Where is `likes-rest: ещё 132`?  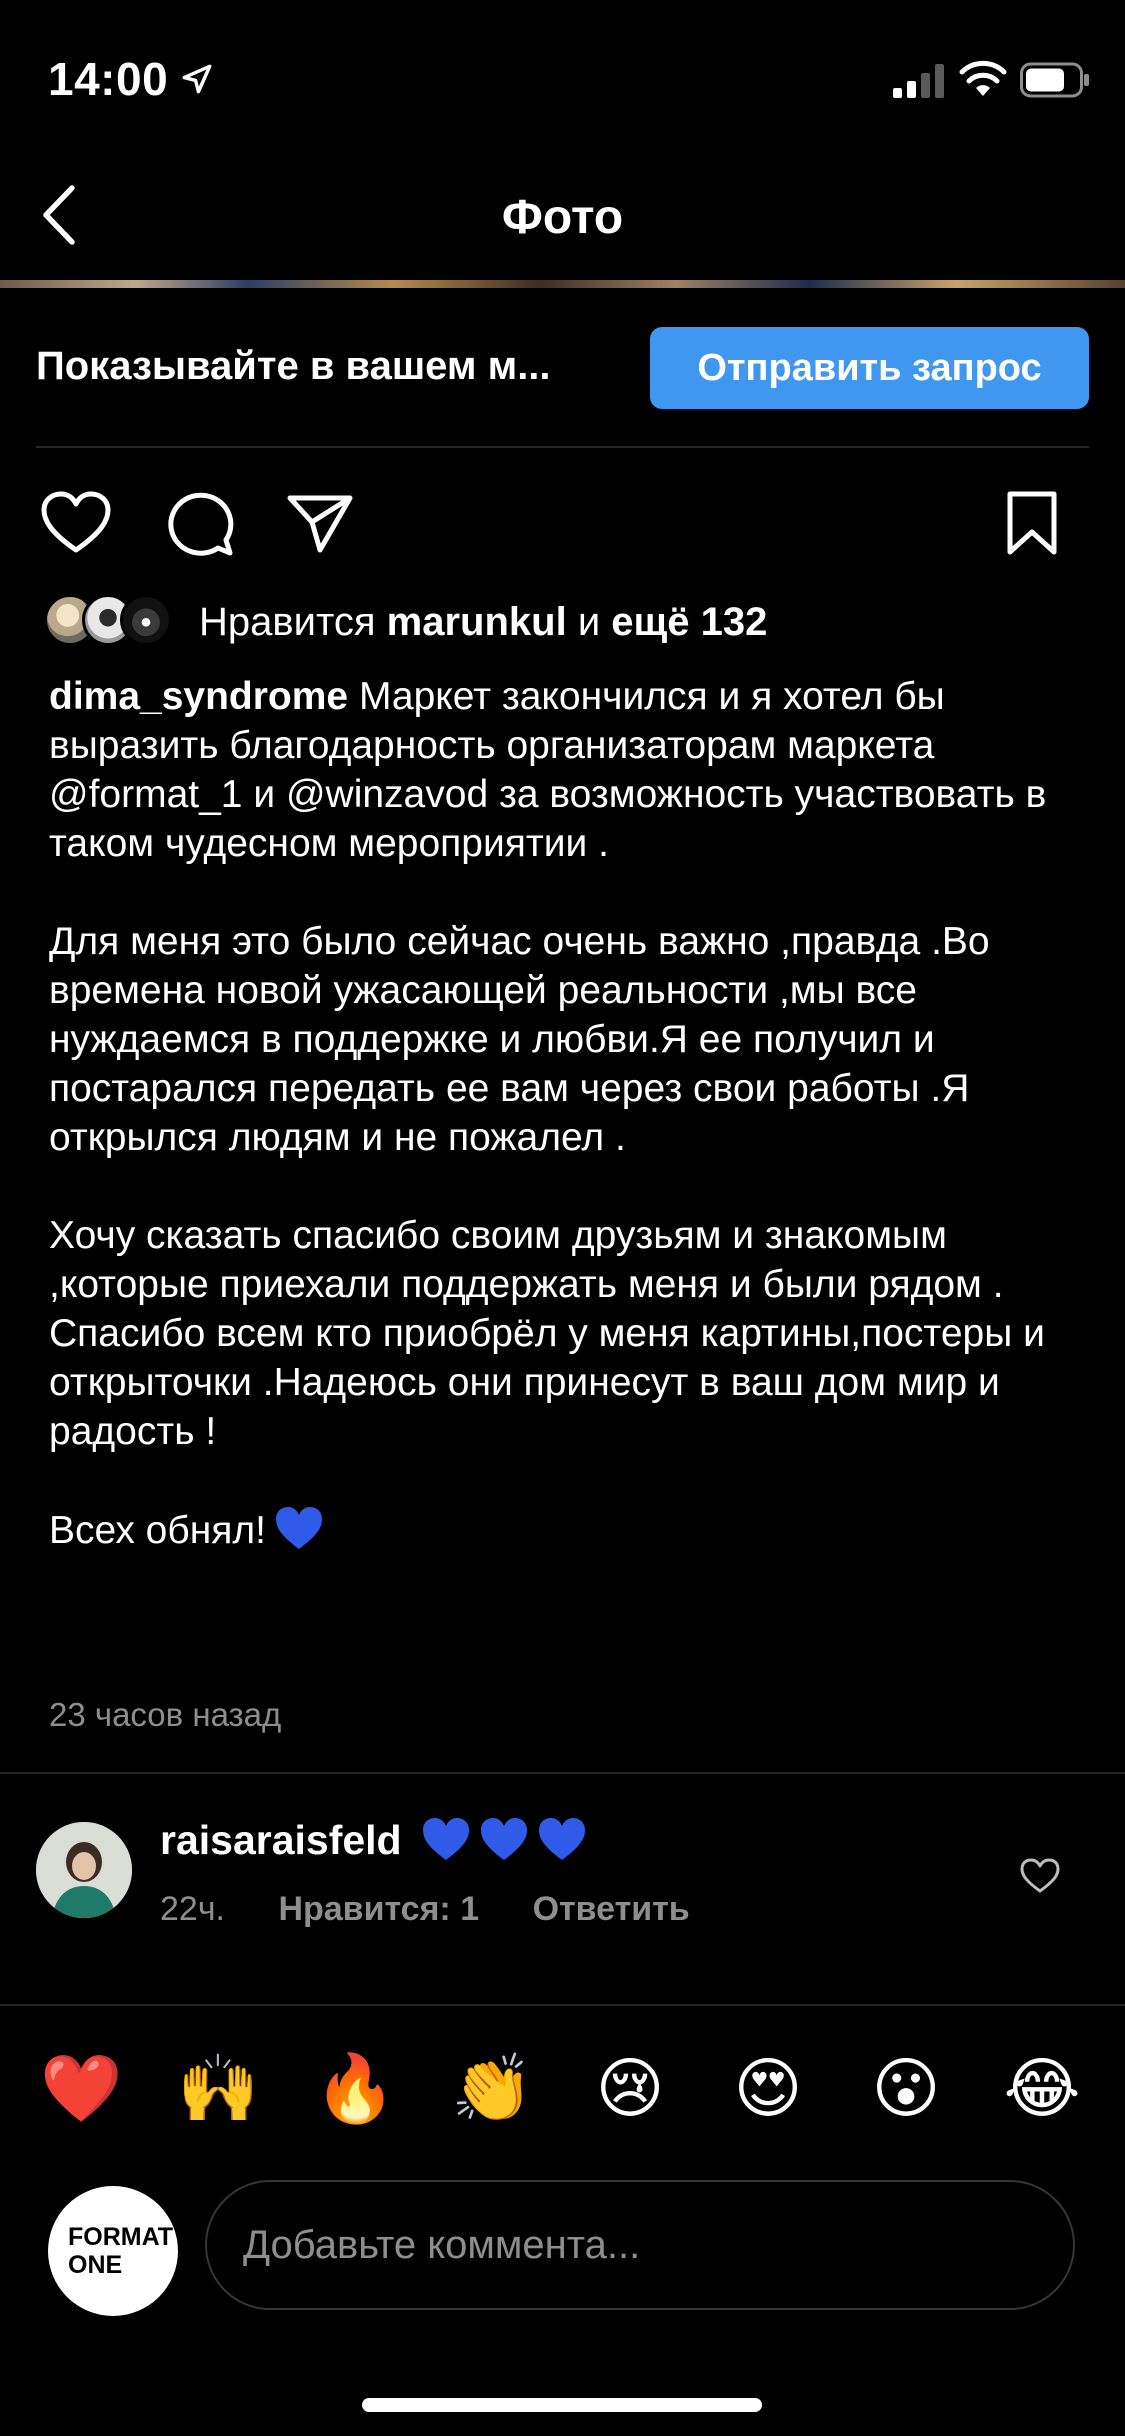 likes-rest: ещё 132 is located at coordinates (689, 622).